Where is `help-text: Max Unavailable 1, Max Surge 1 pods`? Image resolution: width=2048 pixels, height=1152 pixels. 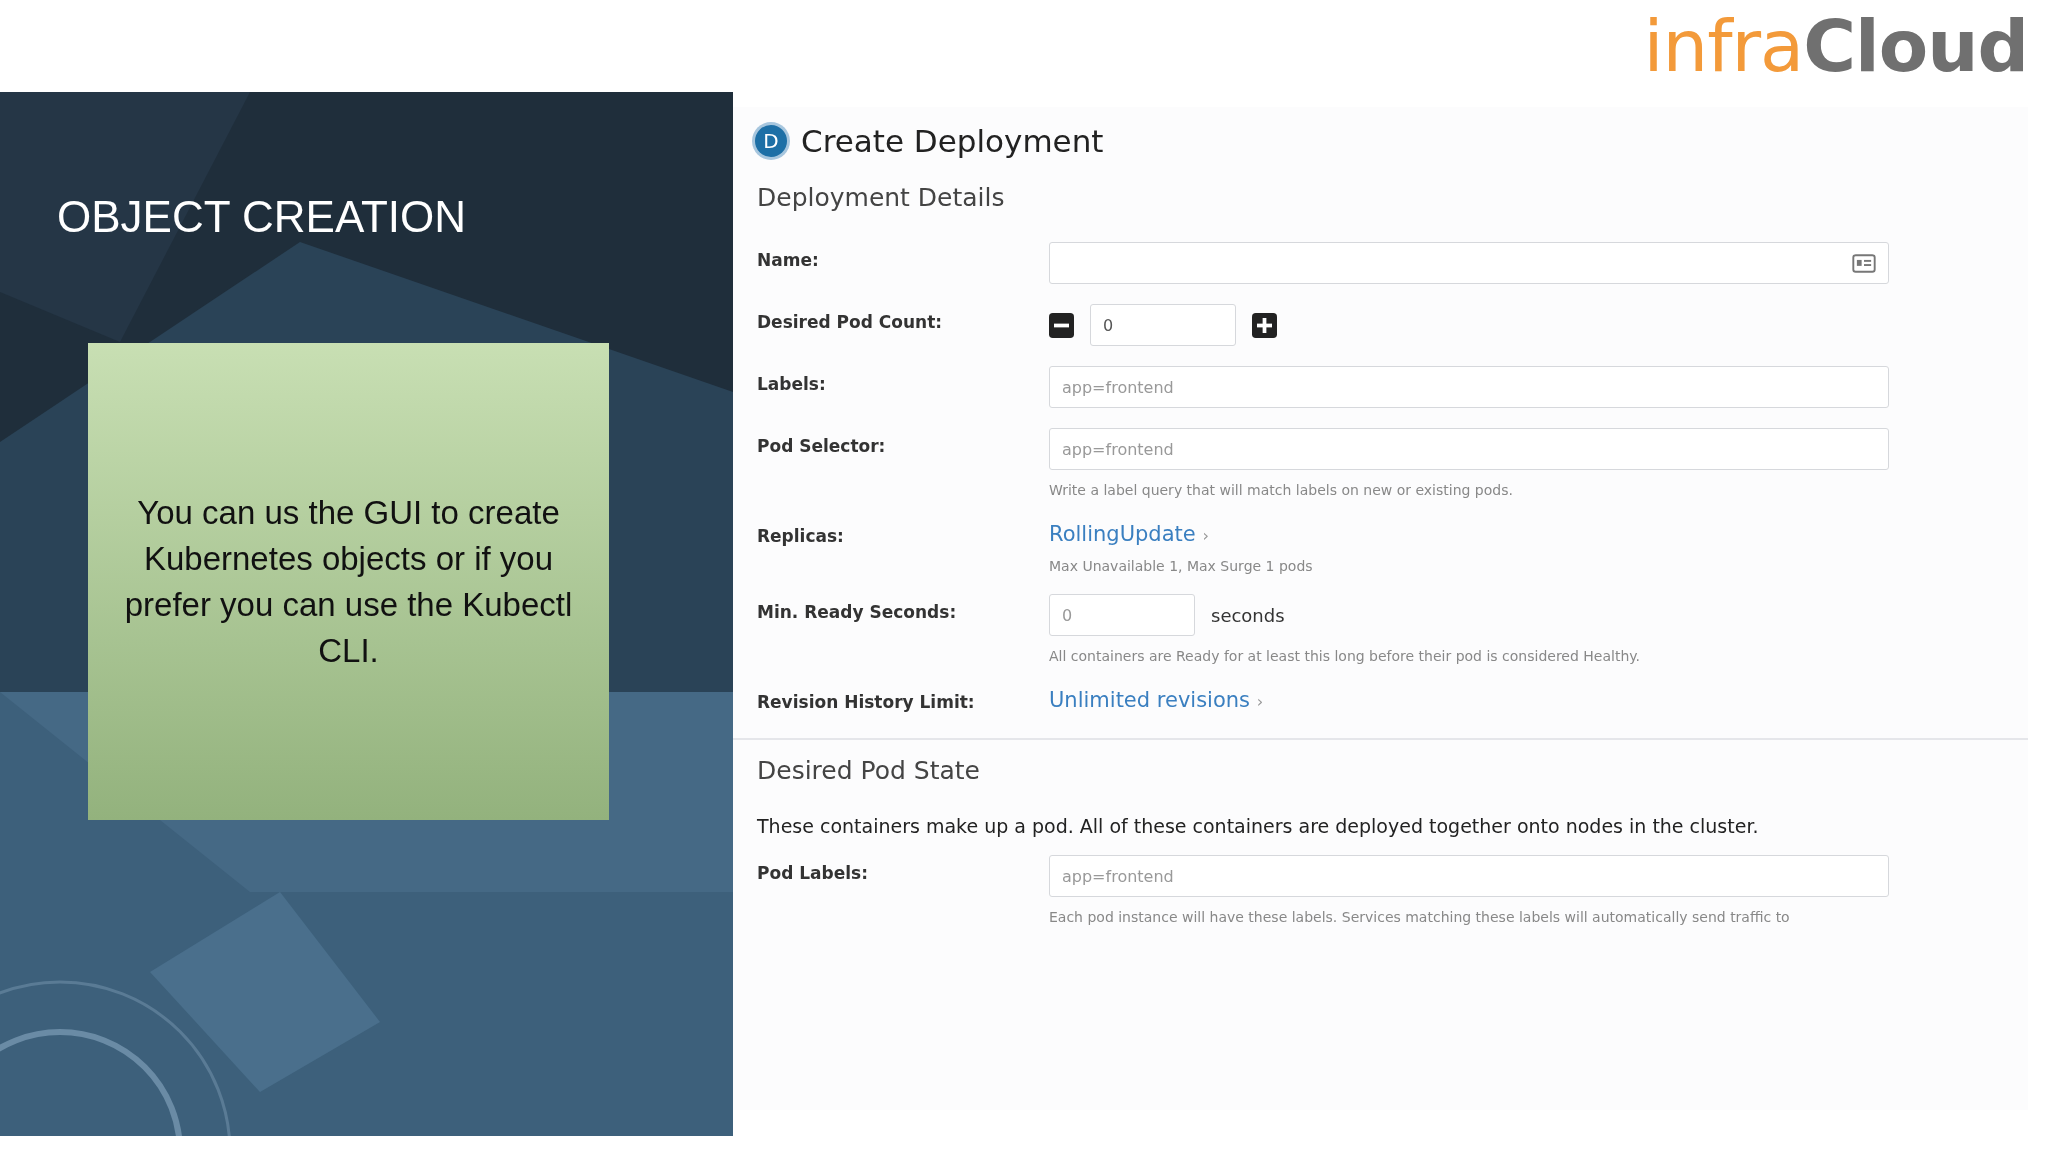 help-text: Max Unavailable 1, Max Surge 1 pods is located at coordinates (1181, 566).